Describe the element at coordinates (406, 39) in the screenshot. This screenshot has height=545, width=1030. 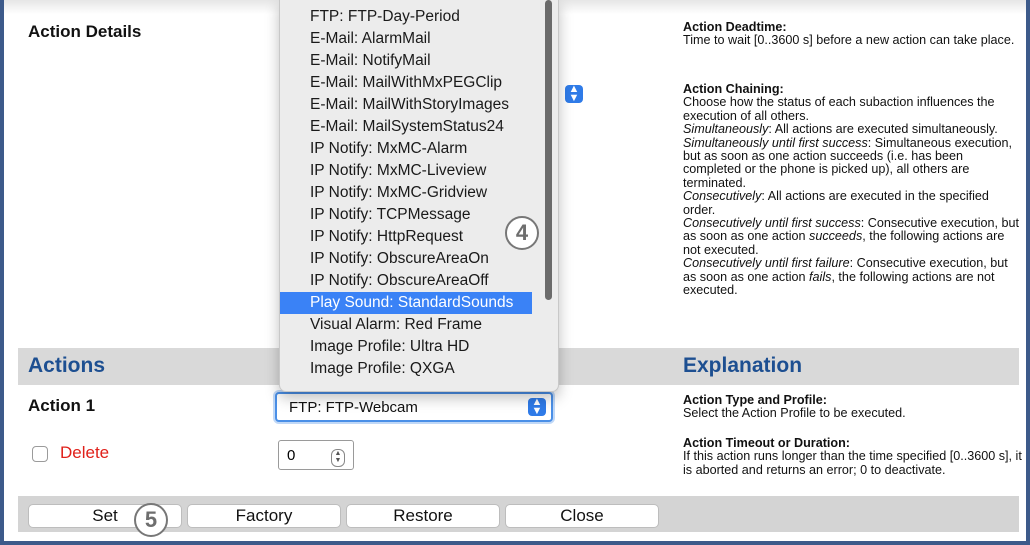
I see `dropdown-option: E-Mail: AlarmMail` at that location.